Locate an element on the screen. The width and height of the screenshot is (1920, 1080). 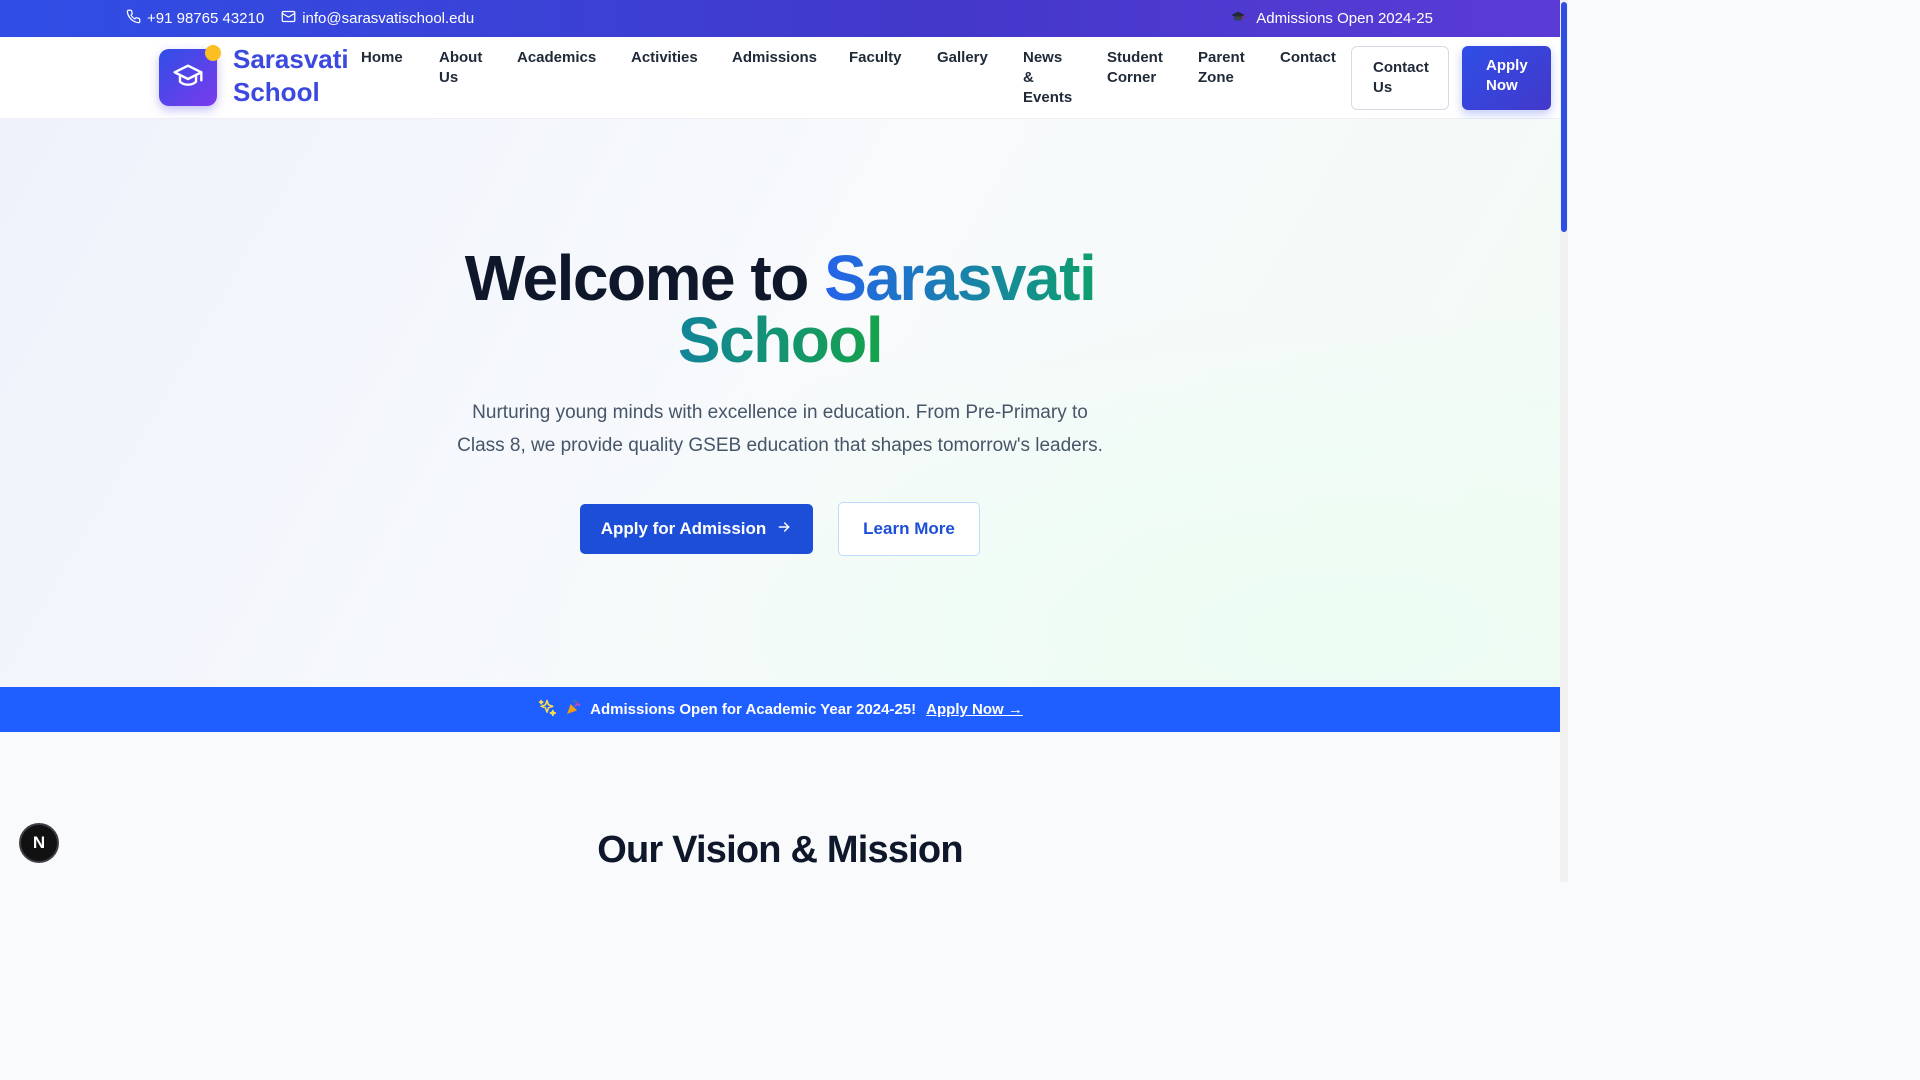
mail-icon is located at coordinates (288, 18).